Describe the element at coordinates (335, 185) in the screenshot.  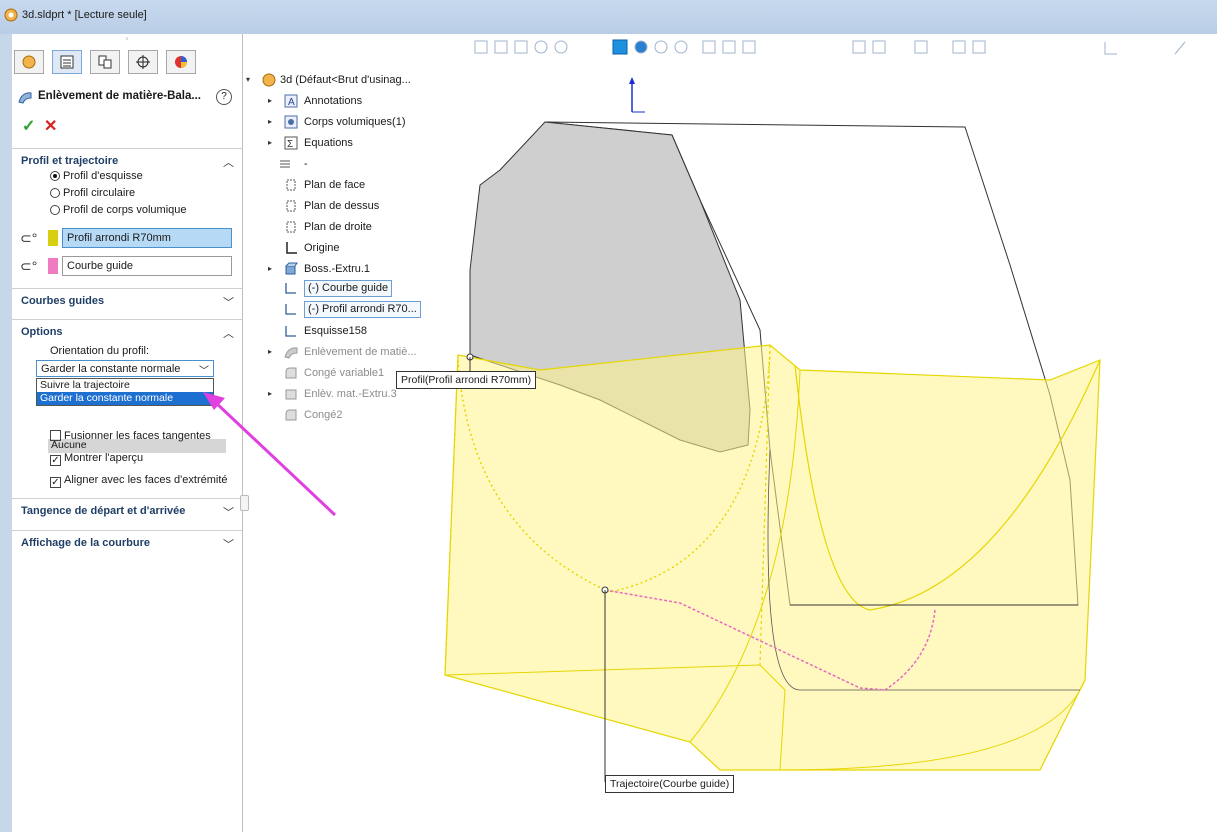
I see `tree-item-label: Plan de face` at that location.